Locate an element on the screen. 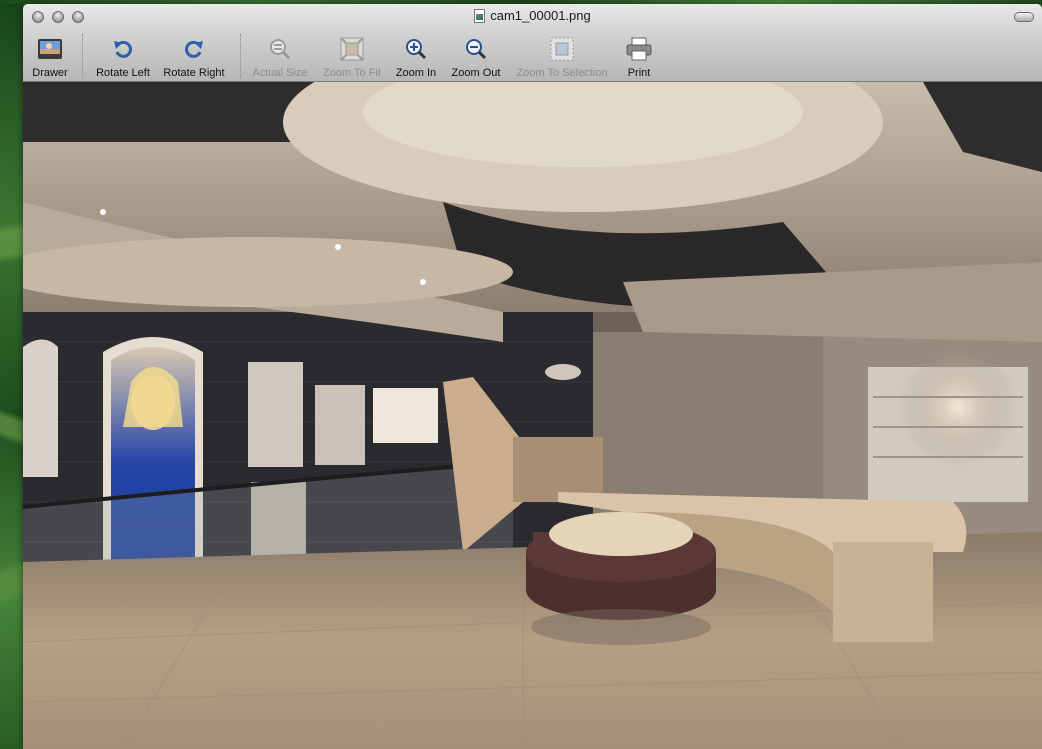 The image size is (1042, 749). zoom-to-fit-button: Zoom To Fit is located at coordinates (352, 57).